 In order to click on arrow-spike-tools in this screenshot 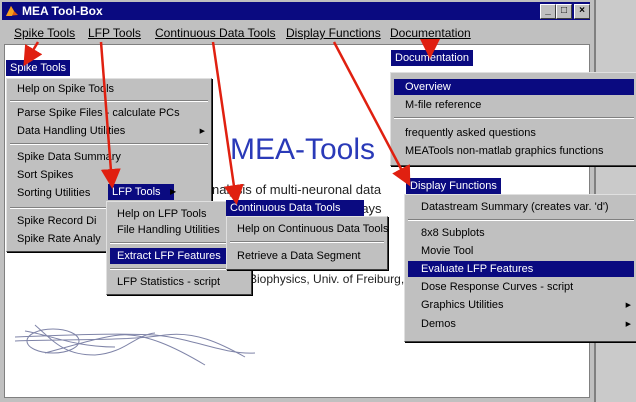, I will do `click(33, 54)`.